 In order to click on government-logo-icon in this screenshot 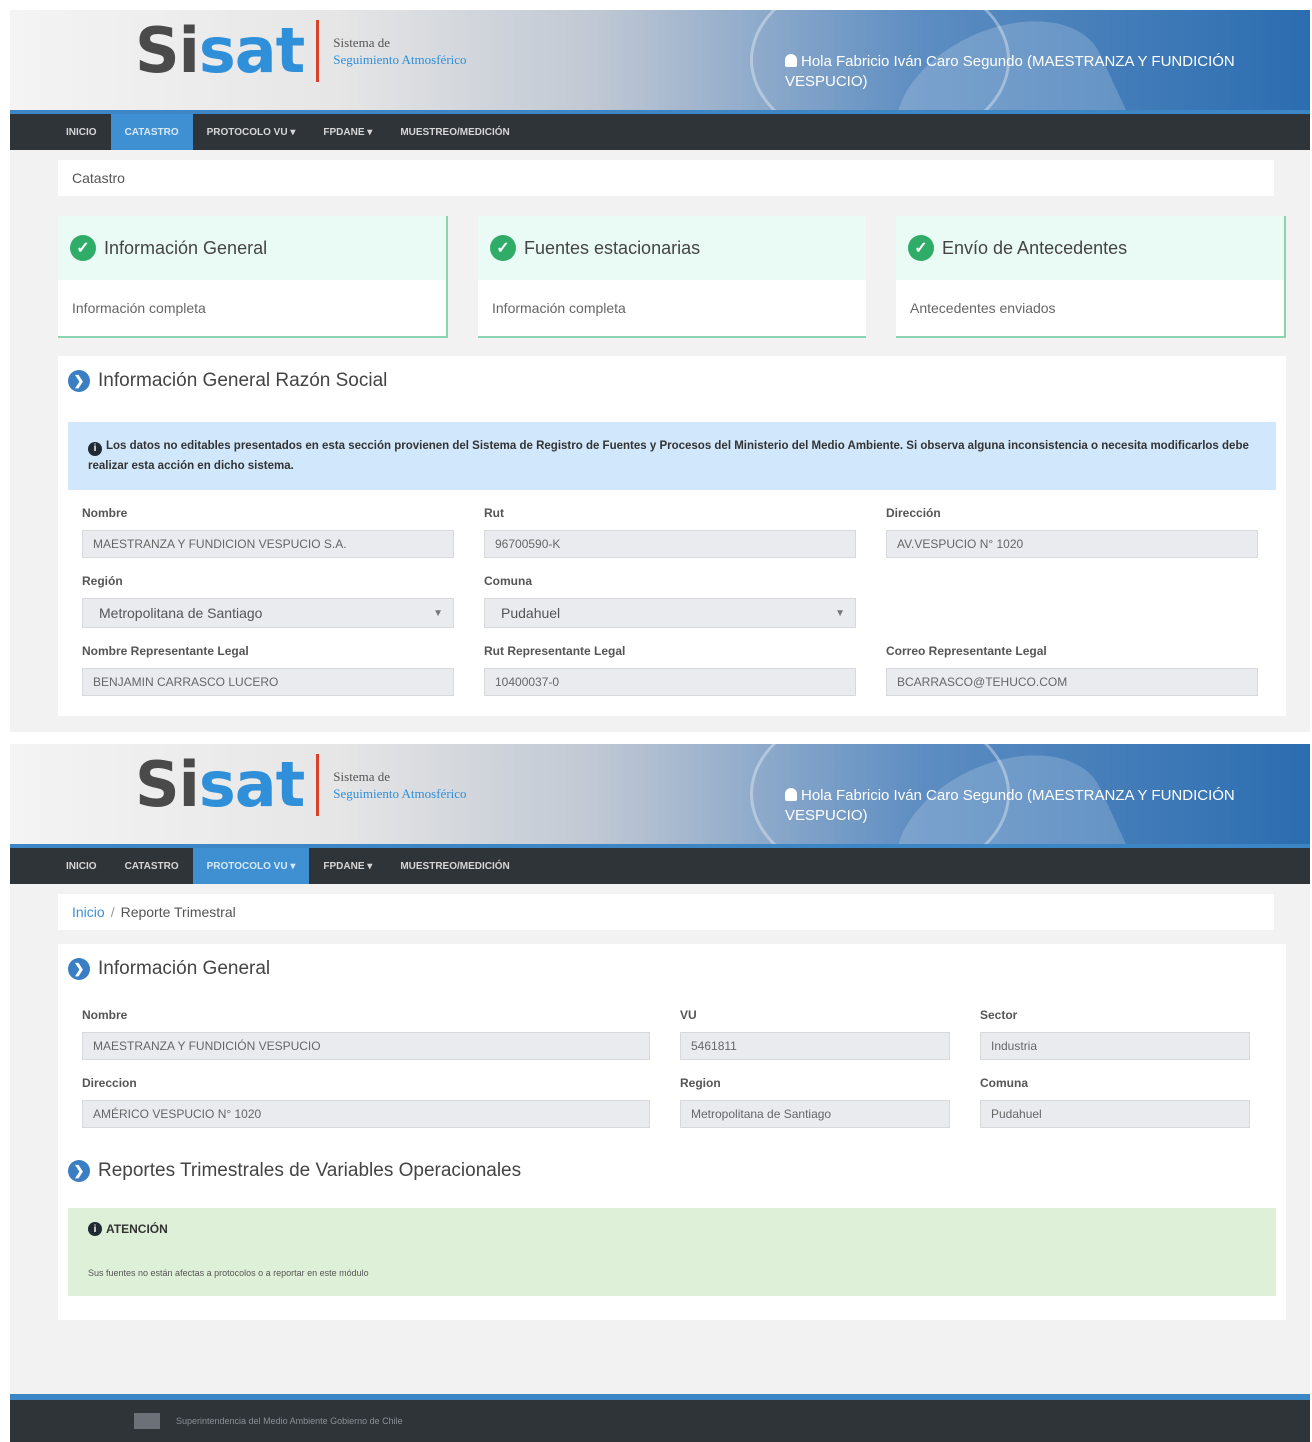, I will do `click(147, 1421)`.